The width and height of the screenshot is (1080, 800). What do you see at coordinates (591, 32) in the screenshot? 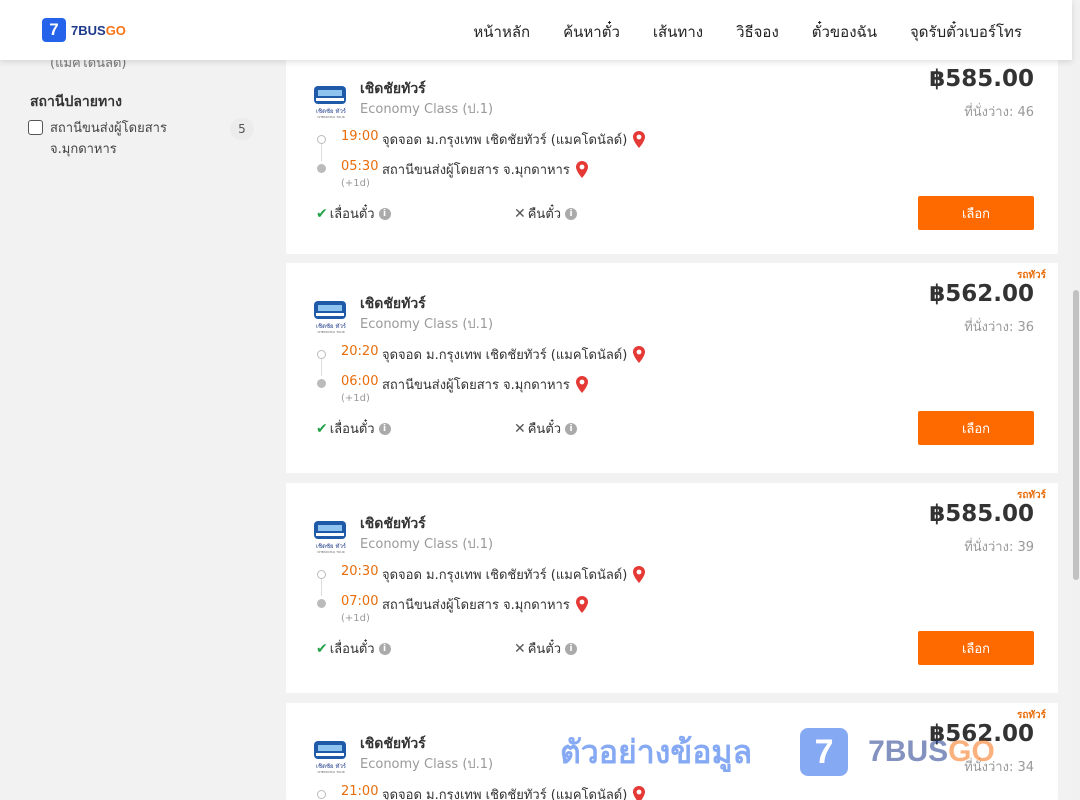
I see `nav-search-tickets: ค้นหาตั๋ว` at bounding box center [591, 32].